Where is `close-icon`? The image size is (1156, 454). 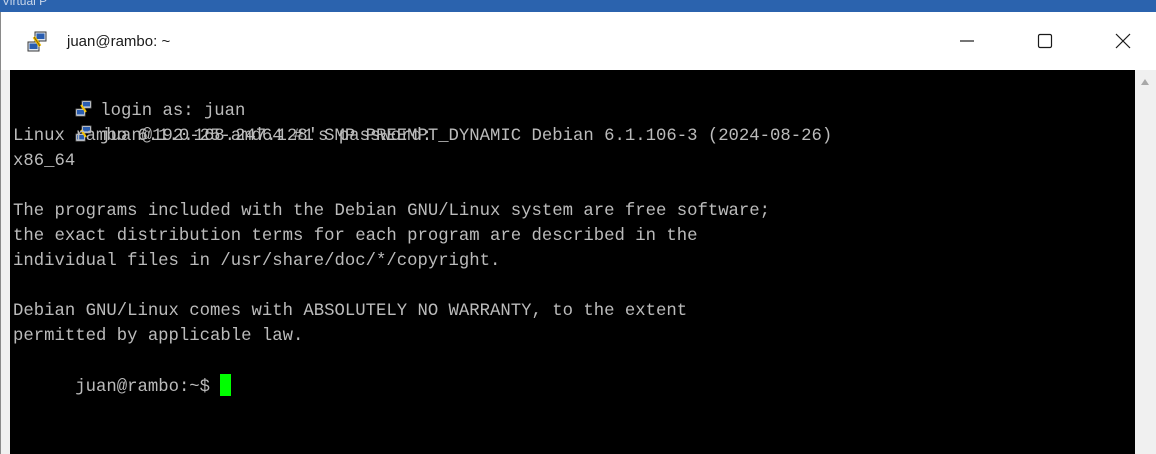 close-icon is located at coordinates (1123, 41).